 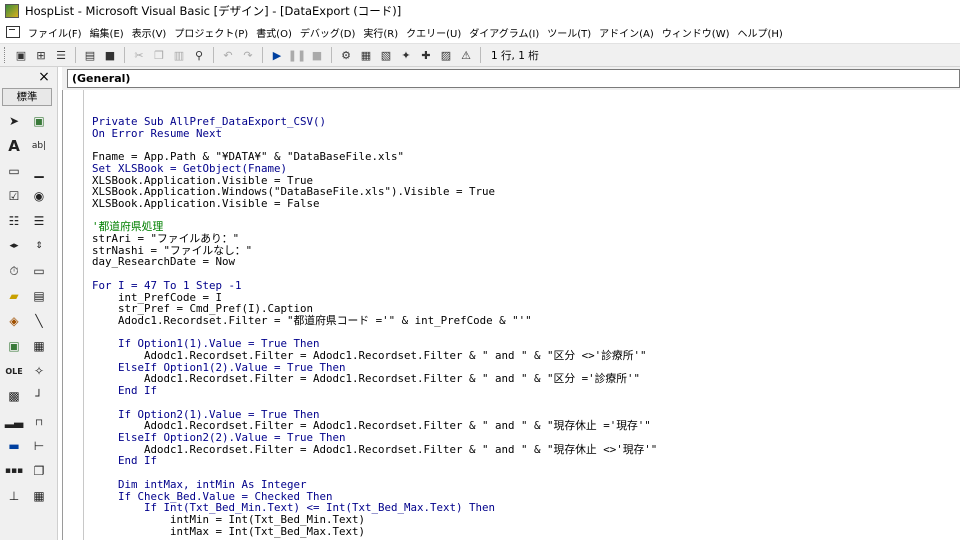 What do you see at coordinates (760, 32) in the screenshot?
I see `menu-help: ヘルプ(H)` at bounding box center [760, 32].